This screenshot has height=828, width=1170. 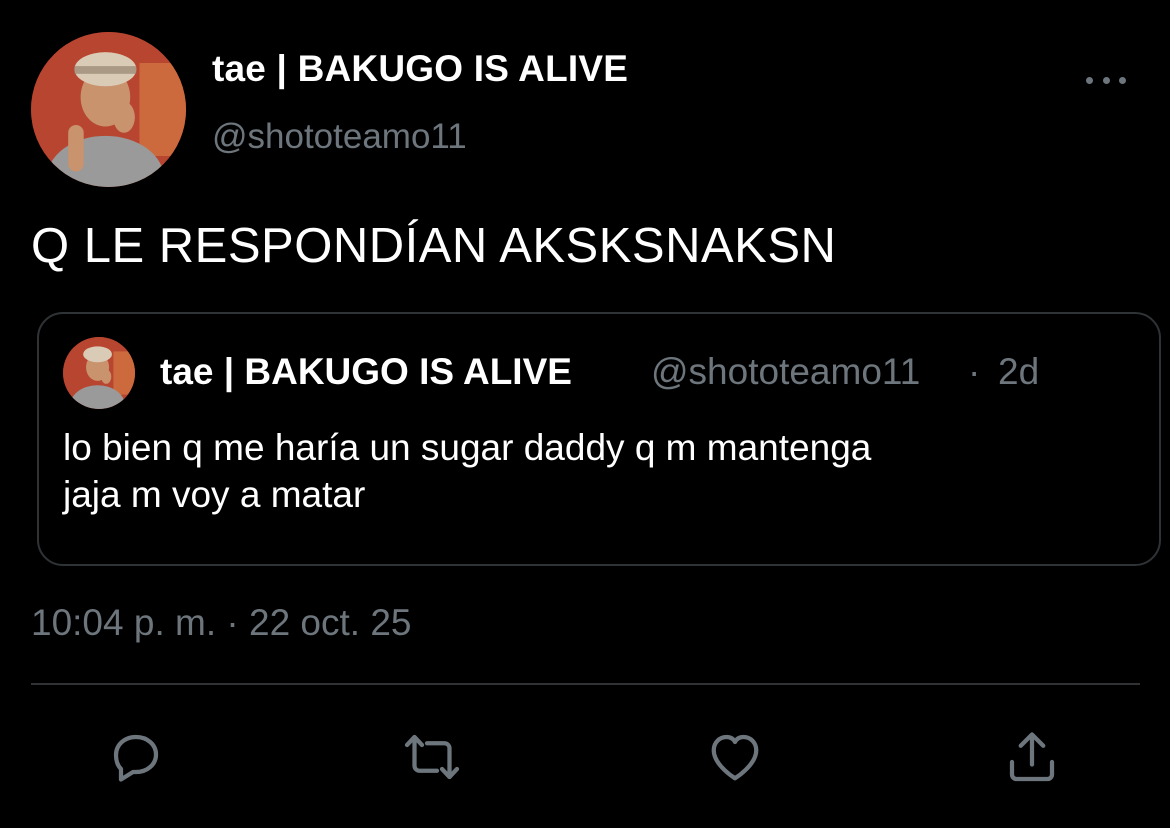 What do you see at coordinates (124, 622) in the screenshot?
I see `tweet-time: 10:04 p. m.` at bounding box center [124, 622].